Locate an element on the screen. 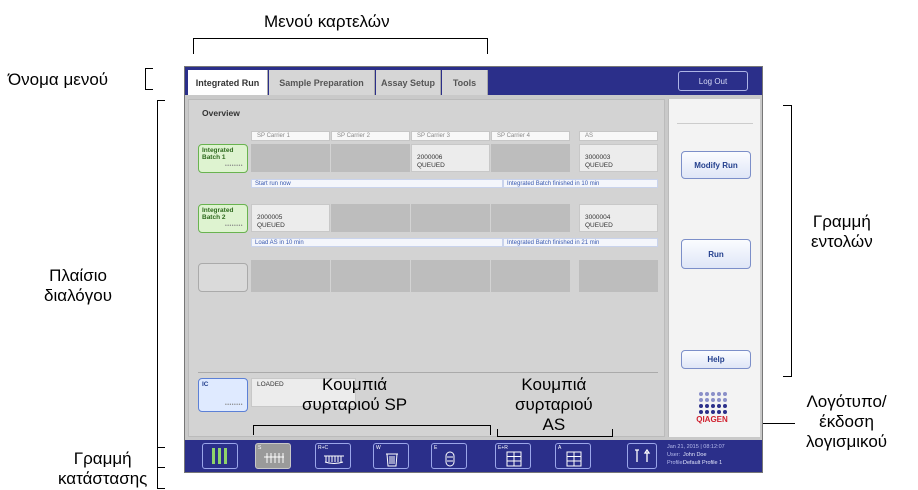 The width and height of the screenshot is (918, 490). status-profile-label: Profile: is located at coordinates (676, 463).